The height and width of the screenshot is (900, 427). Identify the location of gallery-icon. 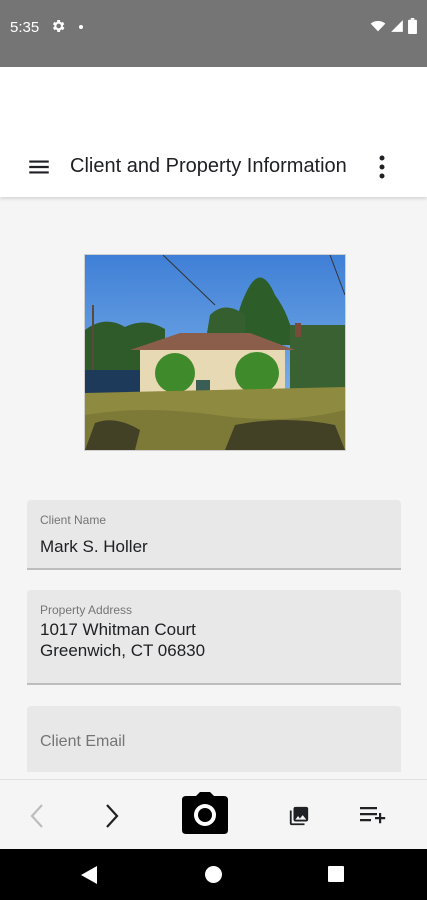
(299, 818).